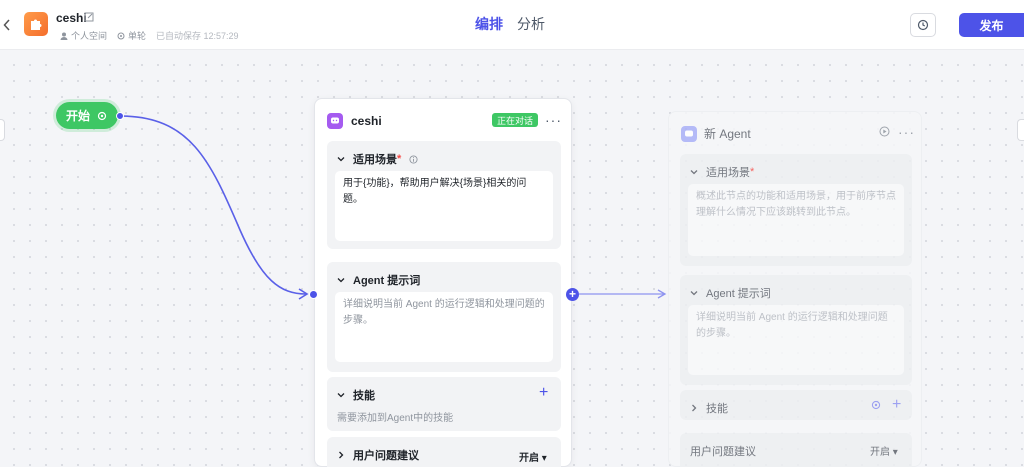  I want to click on new-agent-scenario-input: 概述此节点的功能和适用场景，用于前序节点理解什么情况下应该跳转到此节点。, so click(796, 220).